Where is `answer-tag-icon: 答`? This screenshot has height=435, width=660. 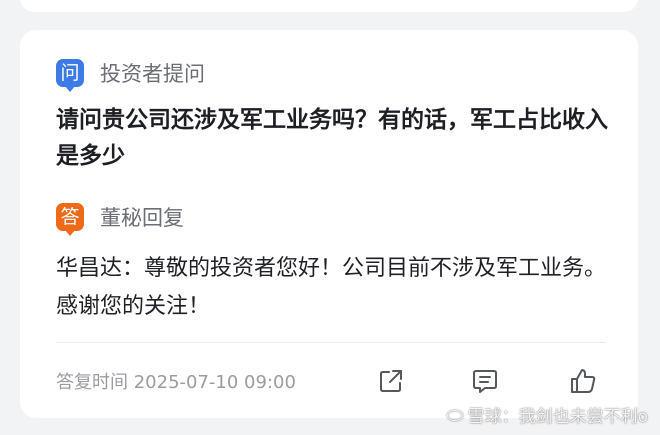 answer-tag-icon: 答 is located at coordinates (70, 219).